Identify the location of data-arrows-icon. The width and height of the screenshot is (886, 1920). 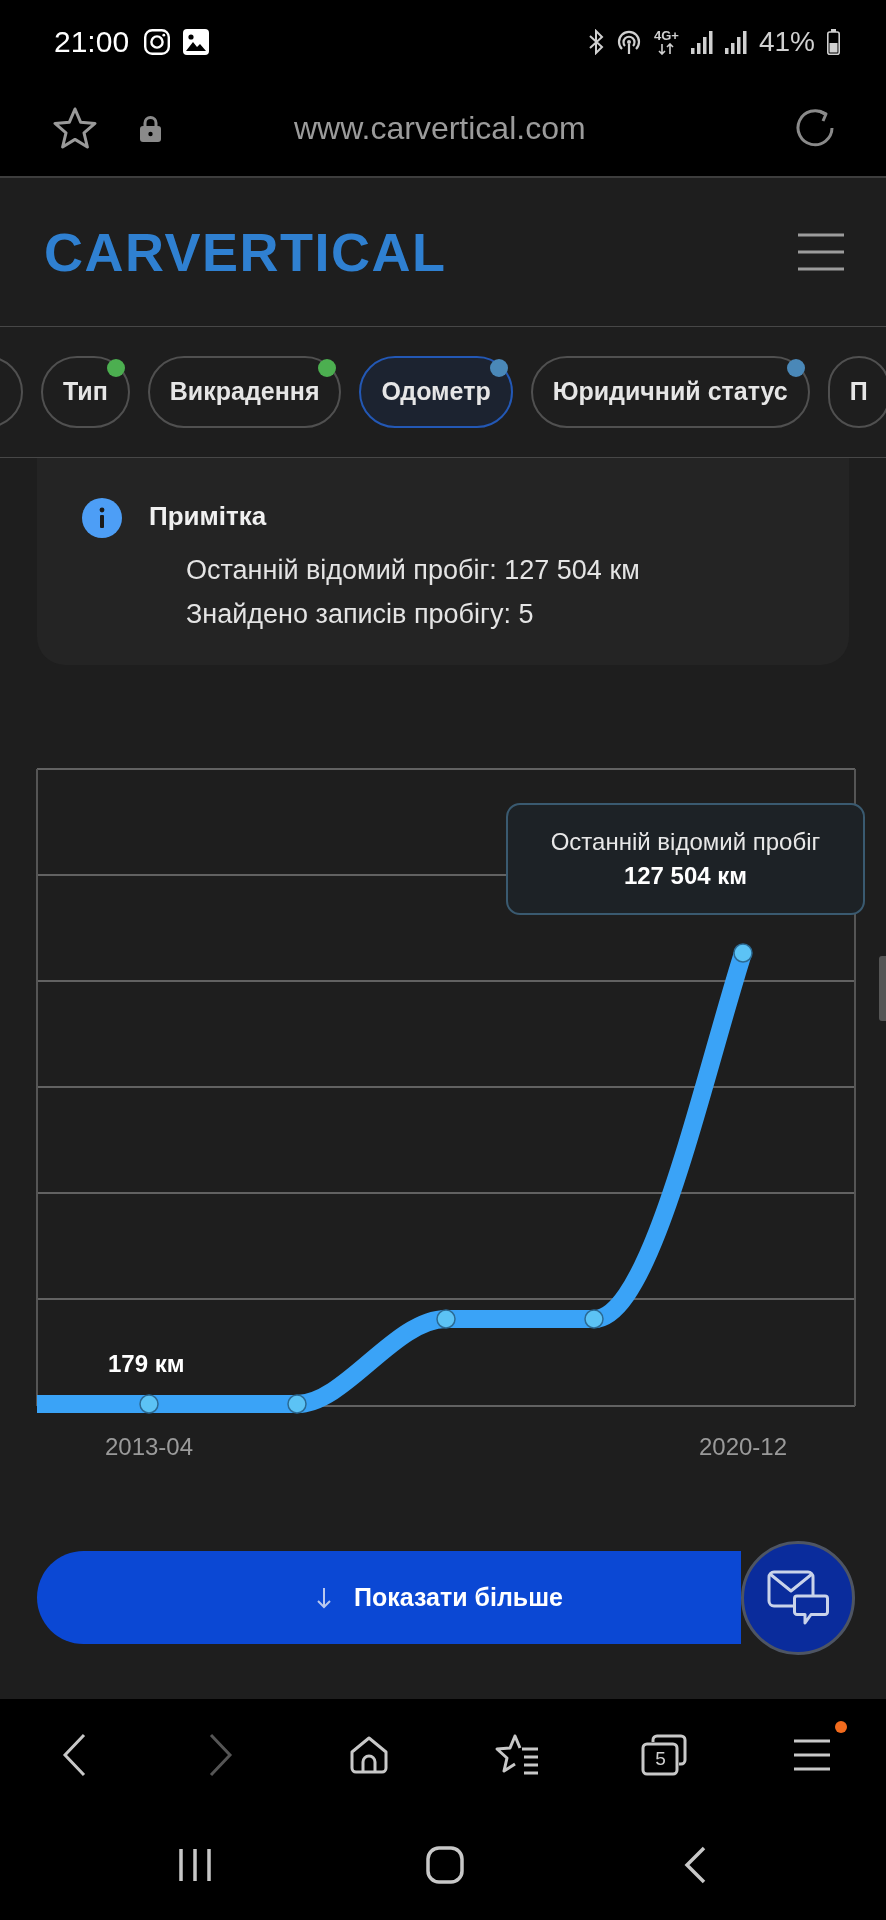
(666, 49).